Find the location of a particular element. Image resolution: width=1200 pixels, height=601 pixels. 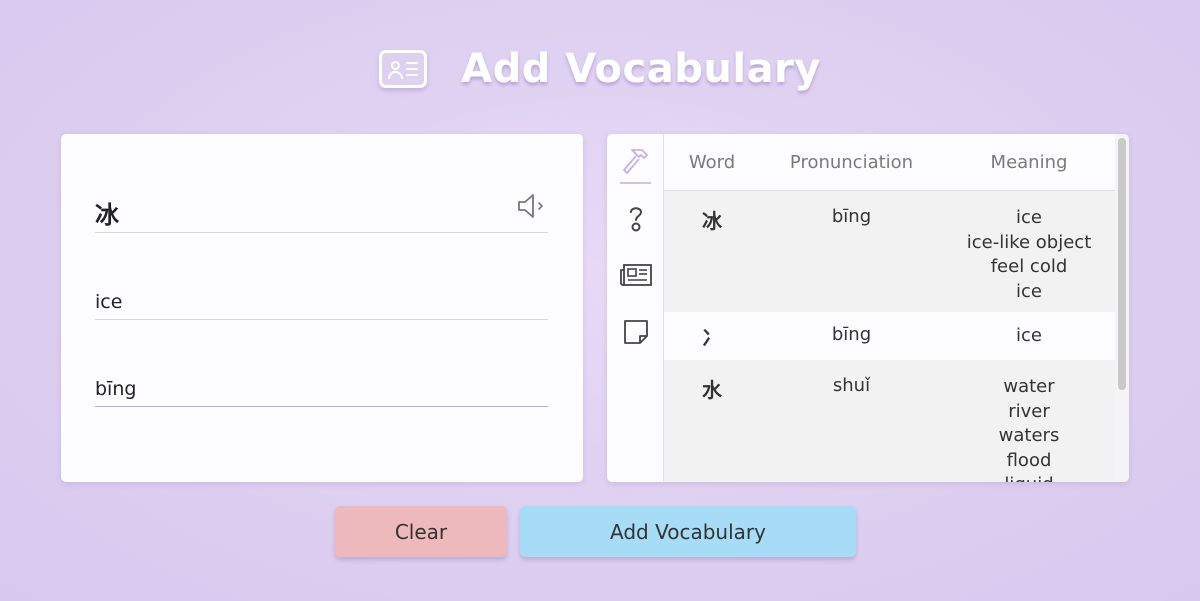

table-header: Word Pronunciation Meaning is located at coordinates (889, 162).